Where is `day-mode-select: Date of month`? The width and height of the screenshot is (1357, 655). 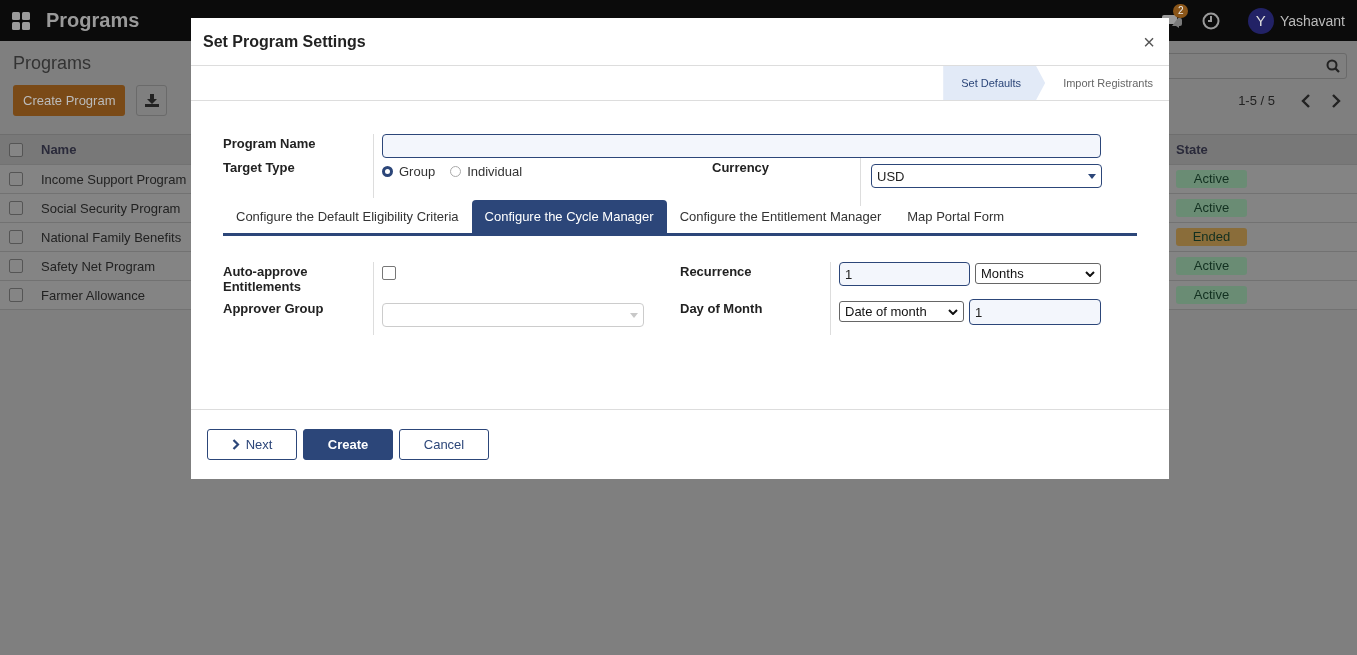 day-mode-select: Date of month is located at coordinates (901, 311).